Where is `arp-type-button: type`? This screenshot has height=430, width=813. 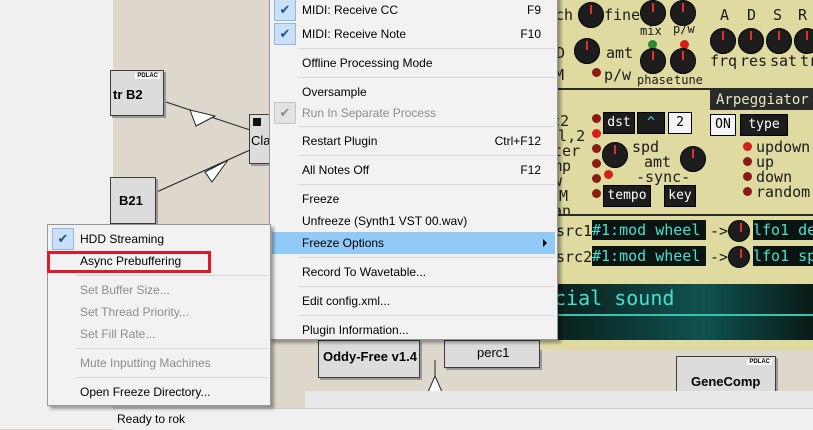
arp-type-button: type is located at coordinates (764, 125).